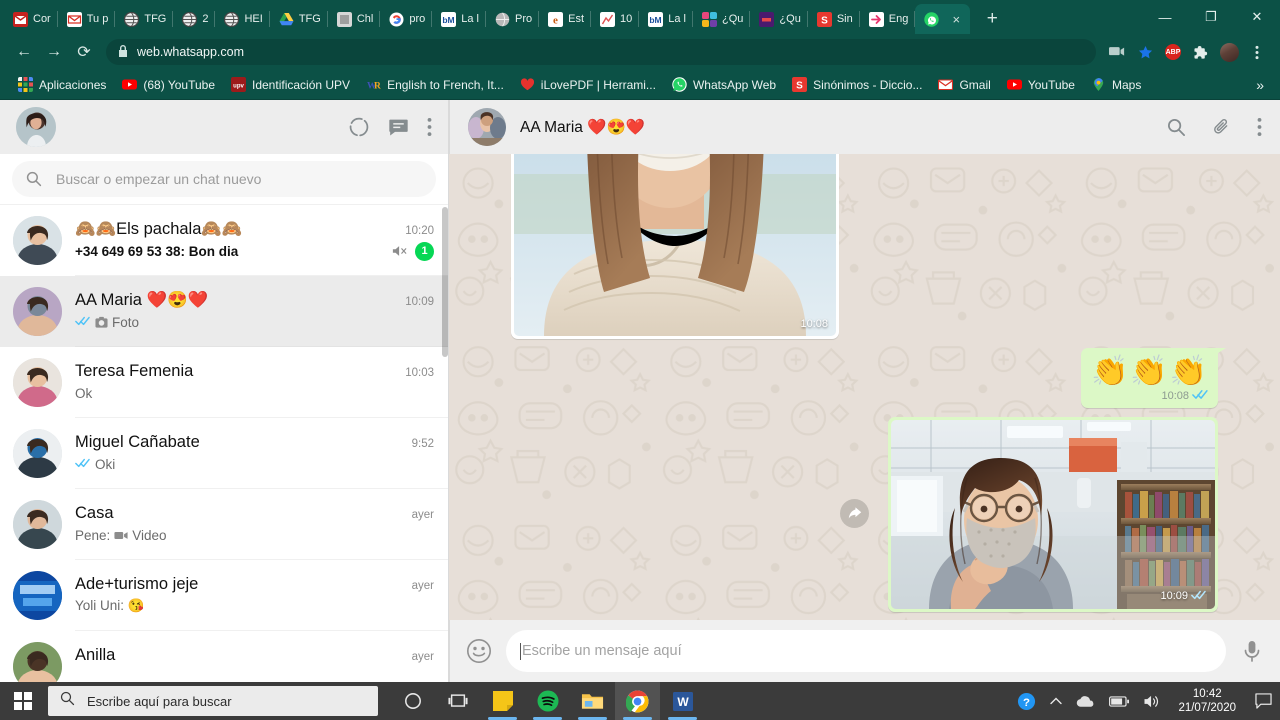 The image size is (1280, 720). Describe the element at coordinates (1056, 701) in the screenshot. I see `show-hidden-icons-chevron` at that location.